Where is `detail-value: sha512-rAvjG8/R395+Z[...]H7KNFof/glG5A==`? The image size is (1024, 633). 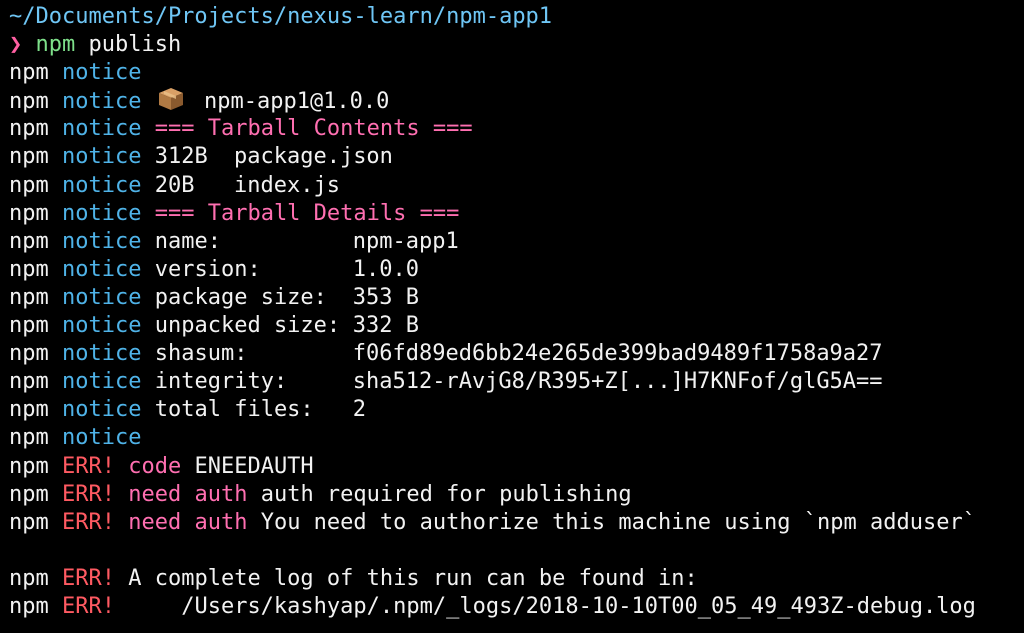
detail-value: sha512-rAvjG8/R395+Z[...]H7KNFof/glG5A== is located at coordinates (617, 382).